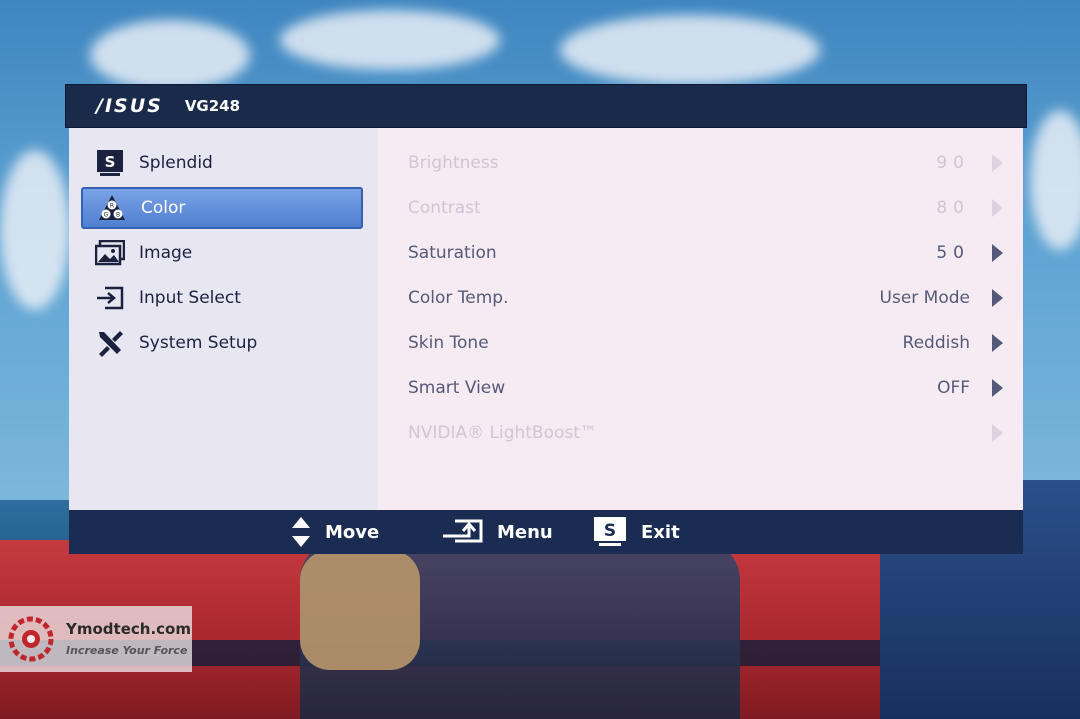 This screenshot has height=719, width=1080. I want to click on exit-button: S Exit, so click(636, 532).